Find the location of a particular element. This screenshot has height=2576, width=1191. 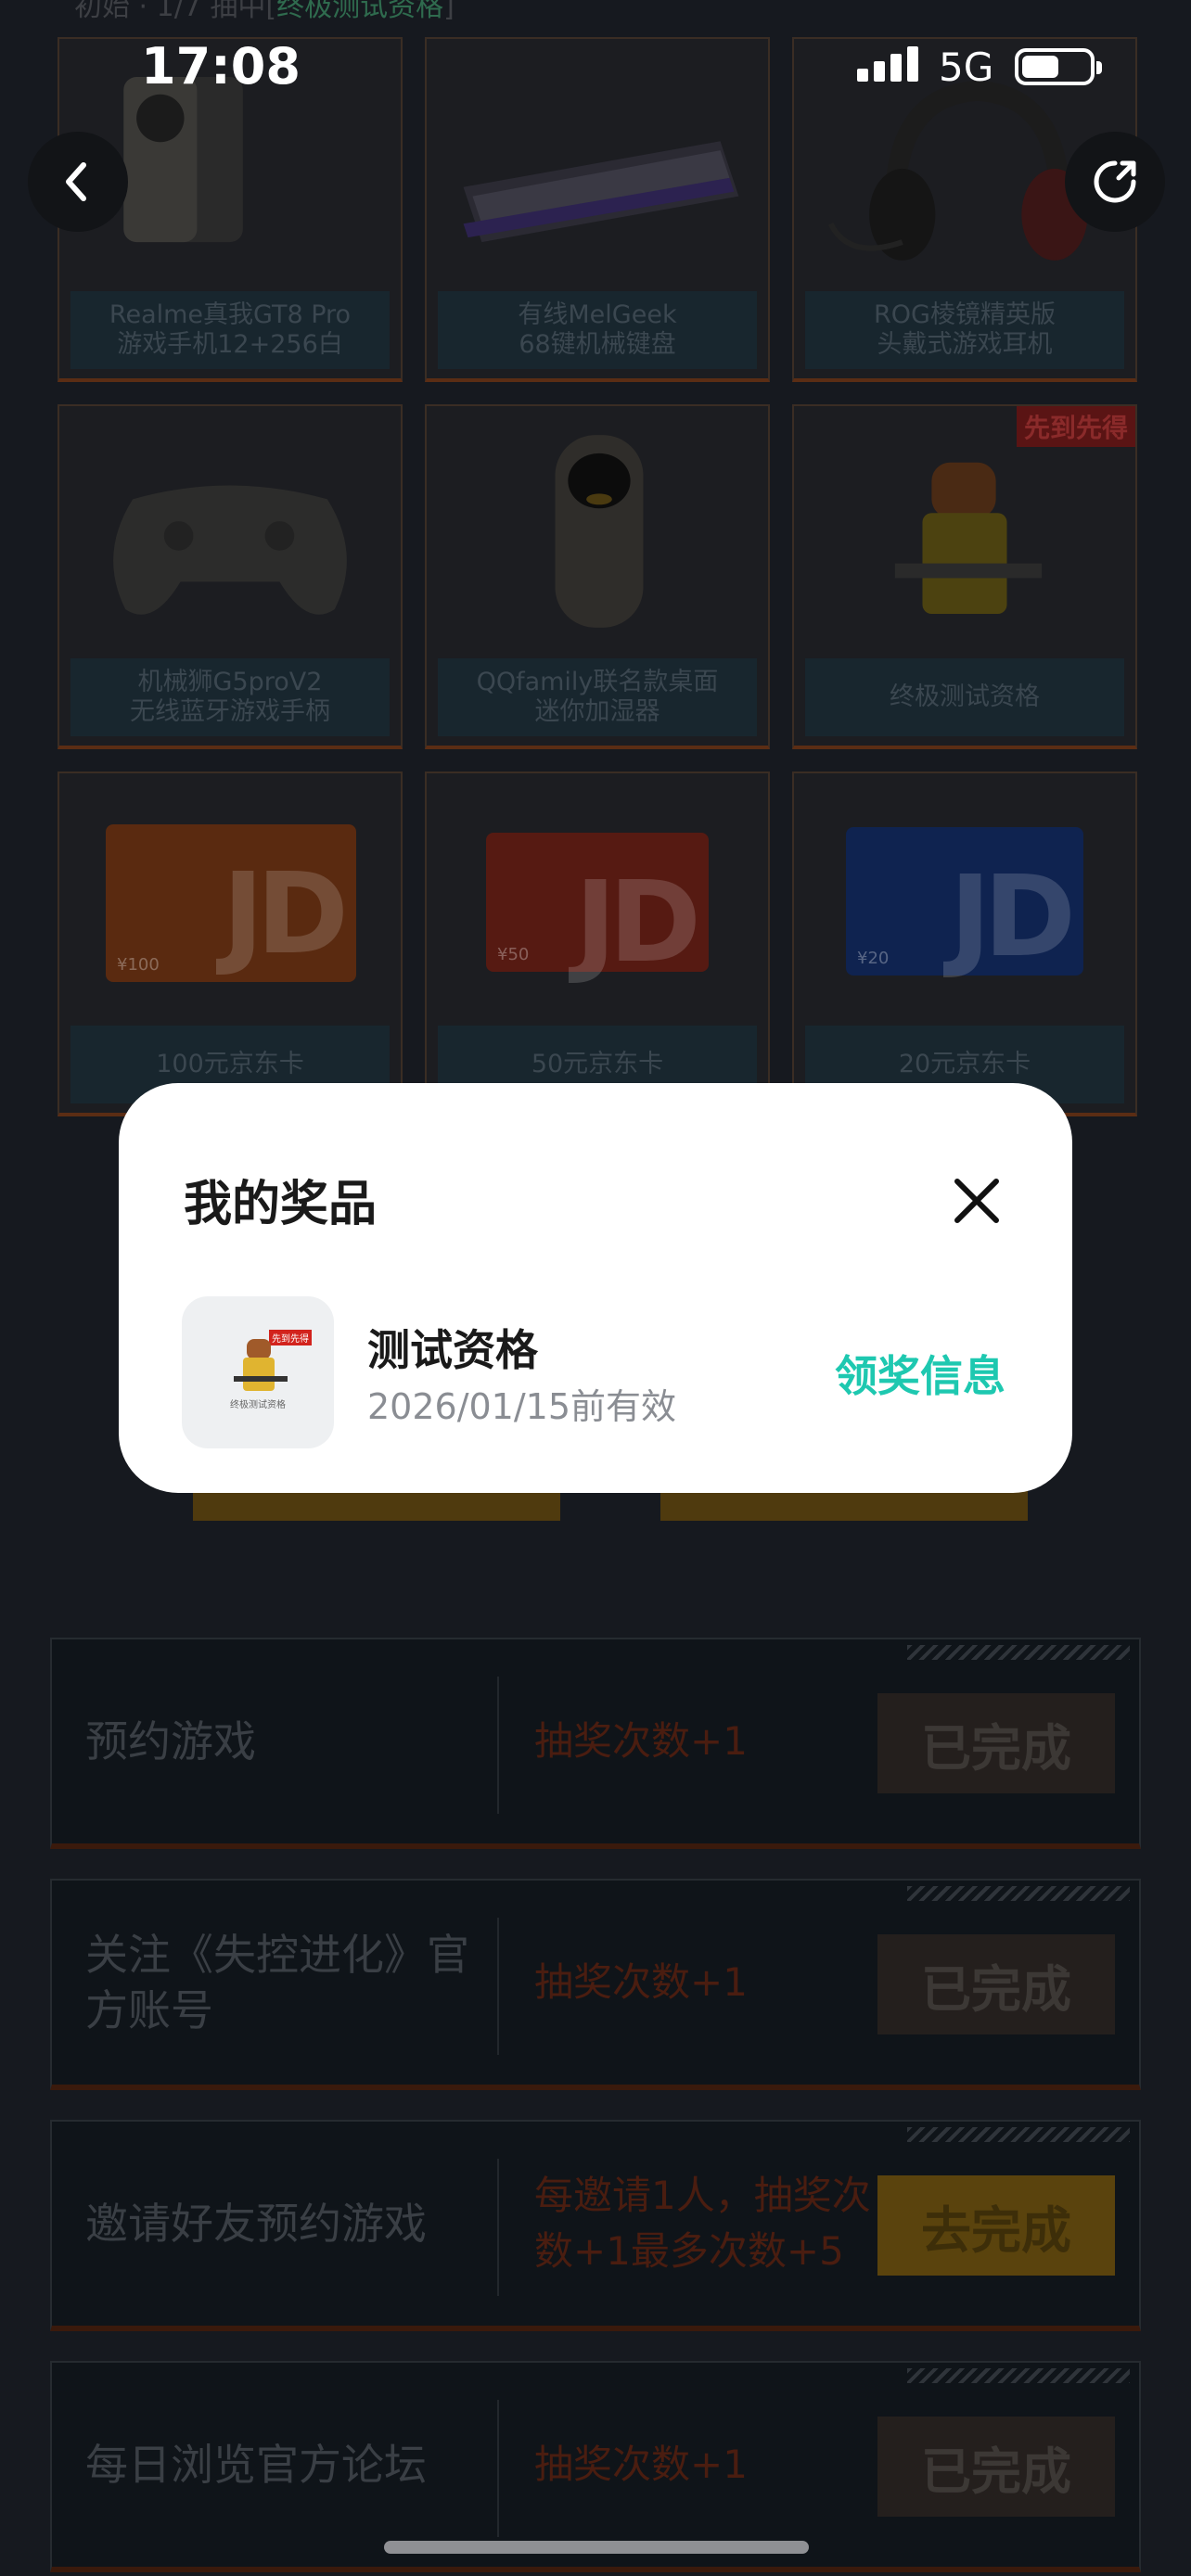

home-indicator is located at coordinates (597, 2547).